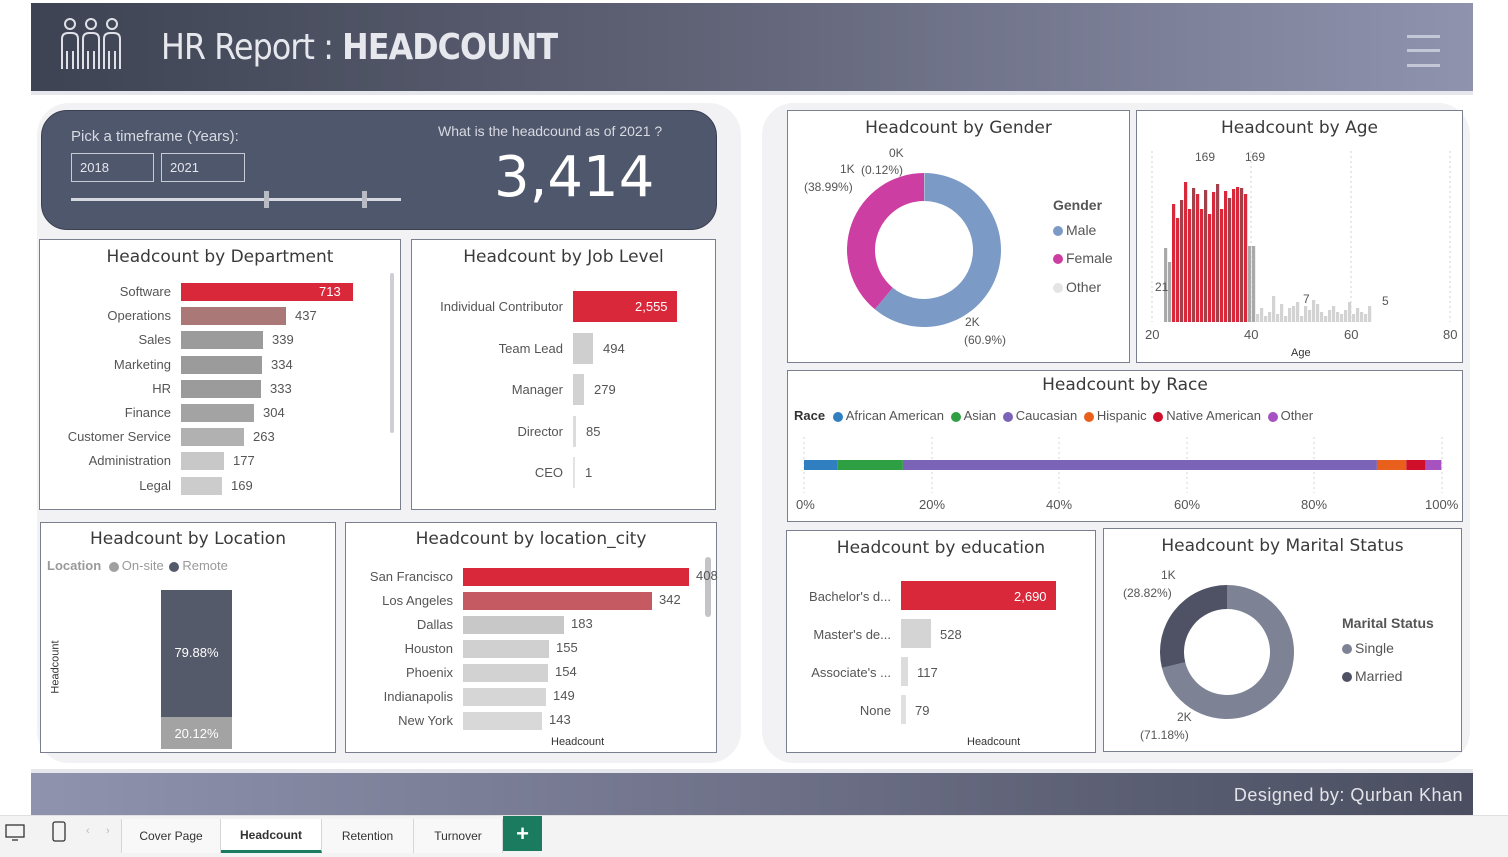 The height and width of the screenshot is (857, 1508). What do you see at coordinates (236, 199) in the screenshot?
I see `year-slider-track` at bounding box center [236, 199].